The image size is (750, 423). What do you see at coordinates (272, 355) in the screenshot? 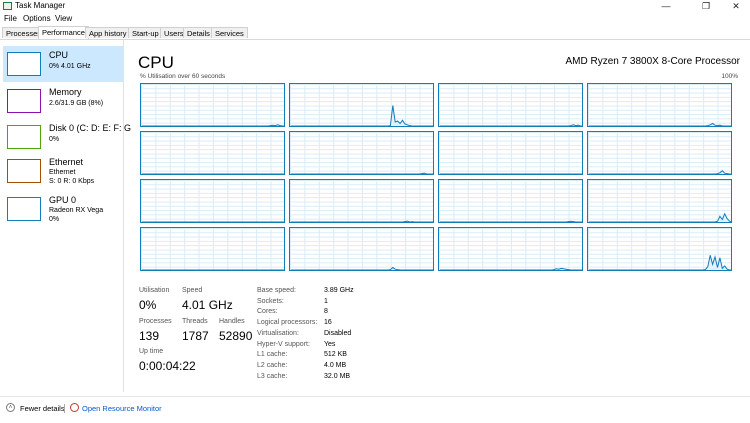
I see `spec-label: L1 cache:` at bounding box center [272, 355].